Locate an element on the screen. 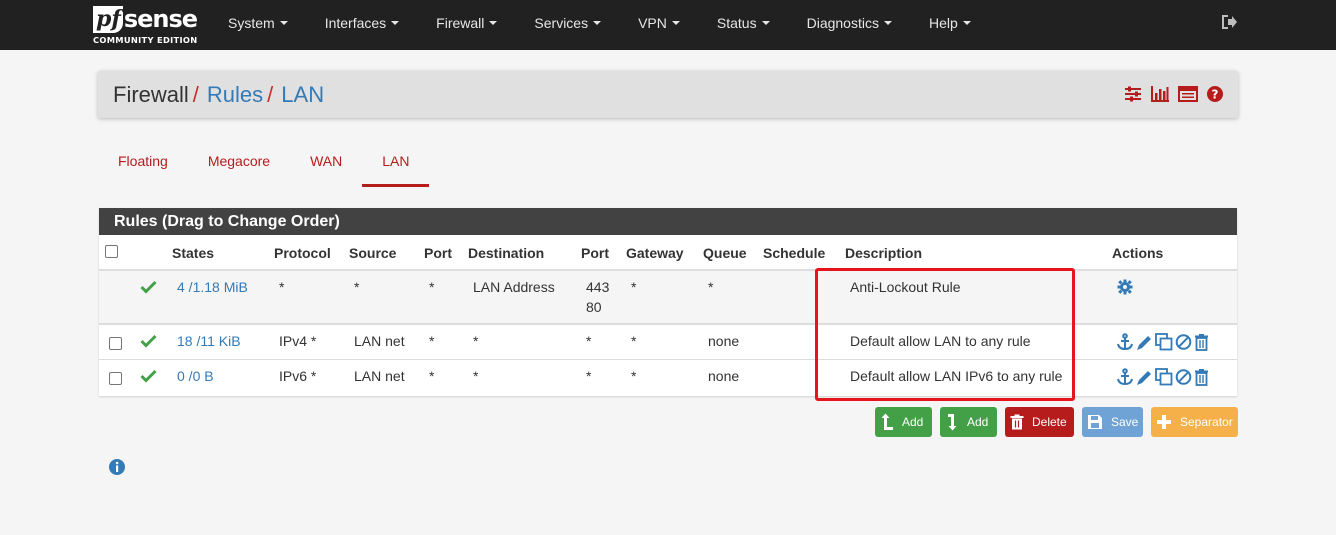 The height and width of the screenshot is (535, 1336). nav-vpn: VPN is located at coordinates (659, 25).